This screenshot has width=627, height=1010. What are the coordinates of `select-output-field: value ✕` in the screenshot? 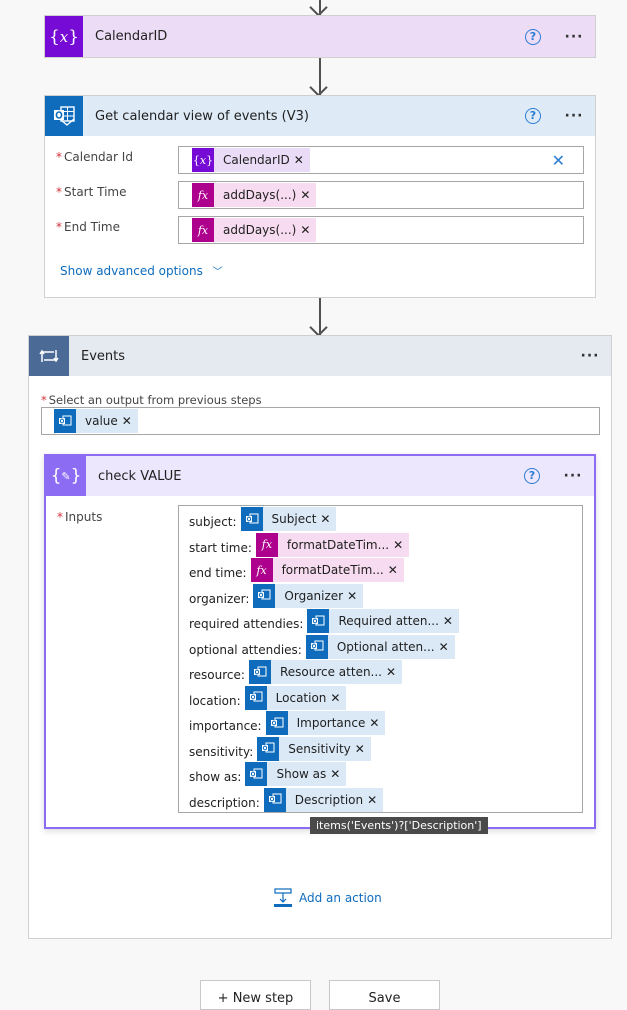 It's located at (320, 421).